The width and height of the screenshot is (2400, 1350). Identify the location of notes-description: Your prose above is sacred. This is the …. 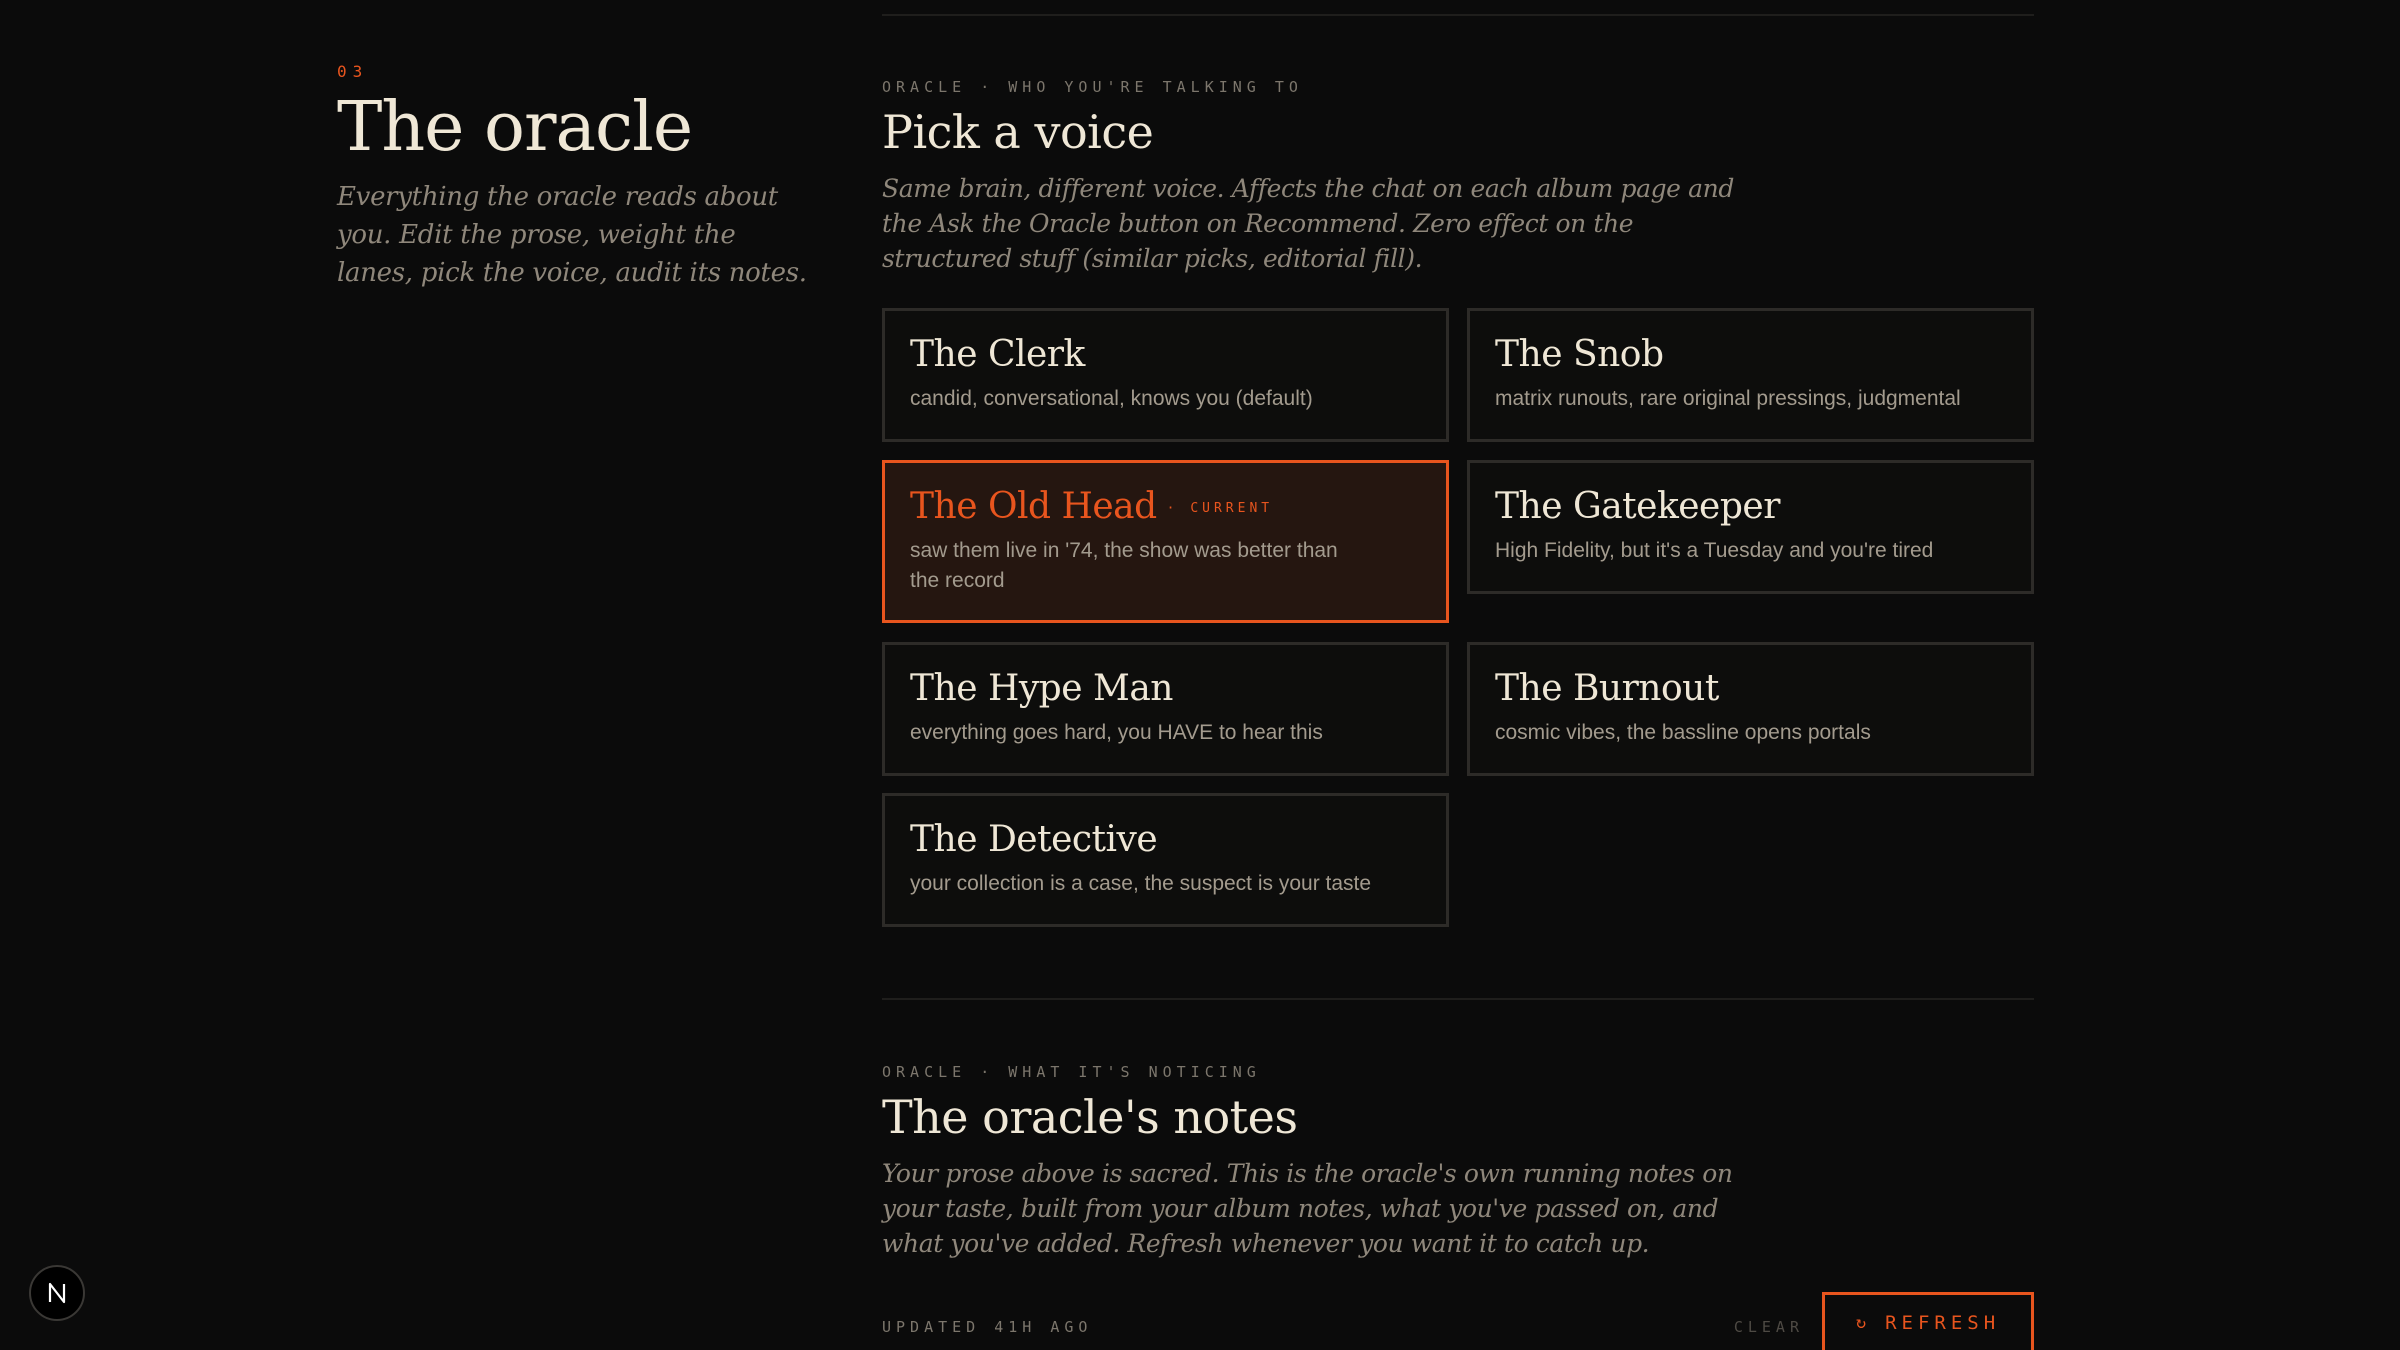
(1307, 1208).